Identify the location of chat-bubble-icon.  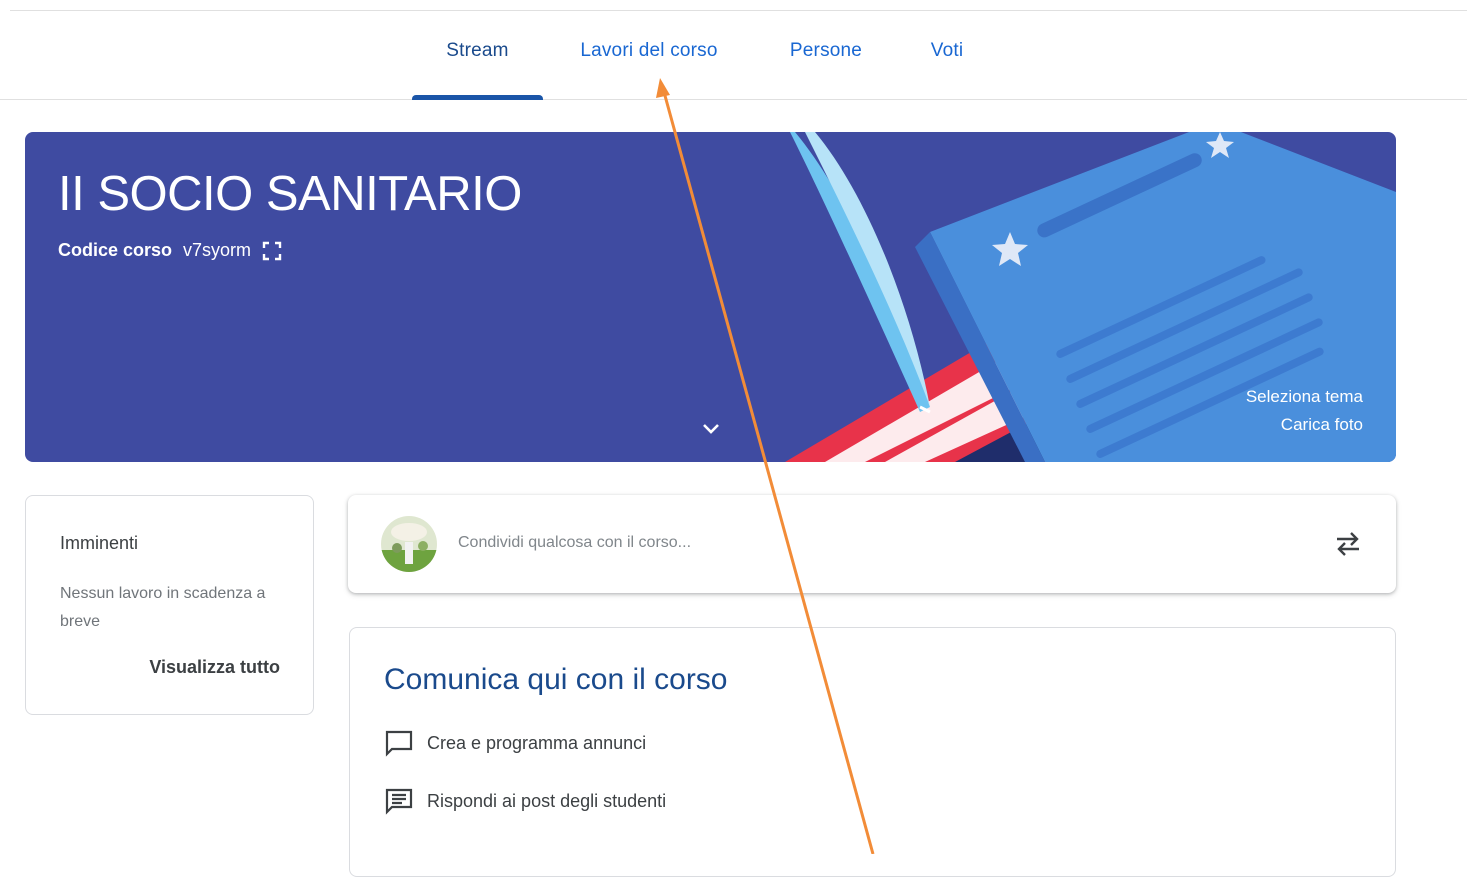
(399, 743).